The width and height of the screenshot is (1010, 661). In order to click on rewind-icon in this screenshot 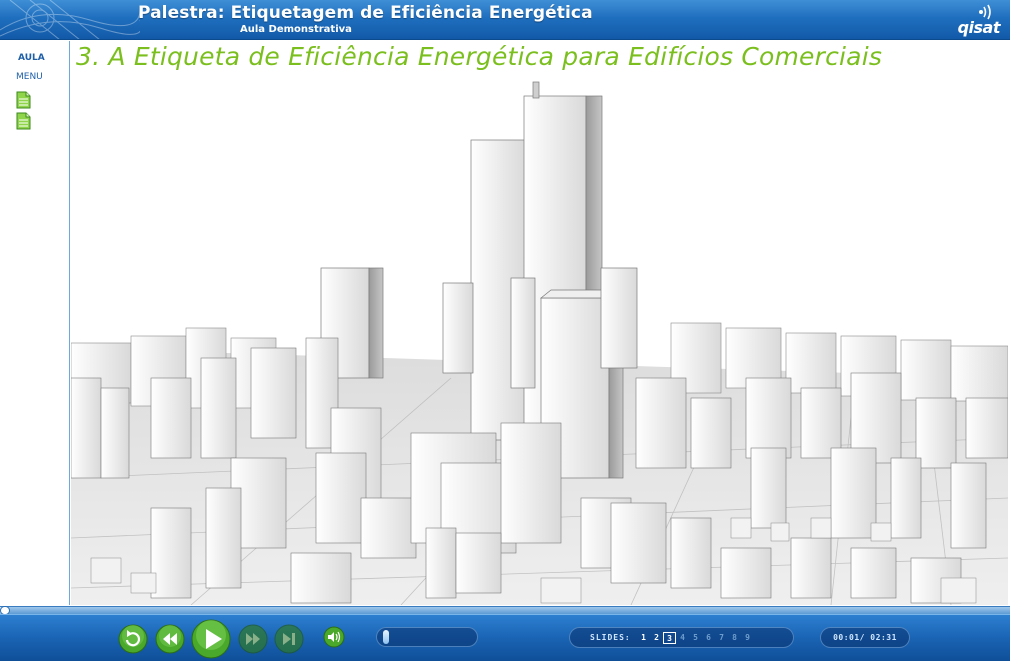, I will do `click(170, 639)`.